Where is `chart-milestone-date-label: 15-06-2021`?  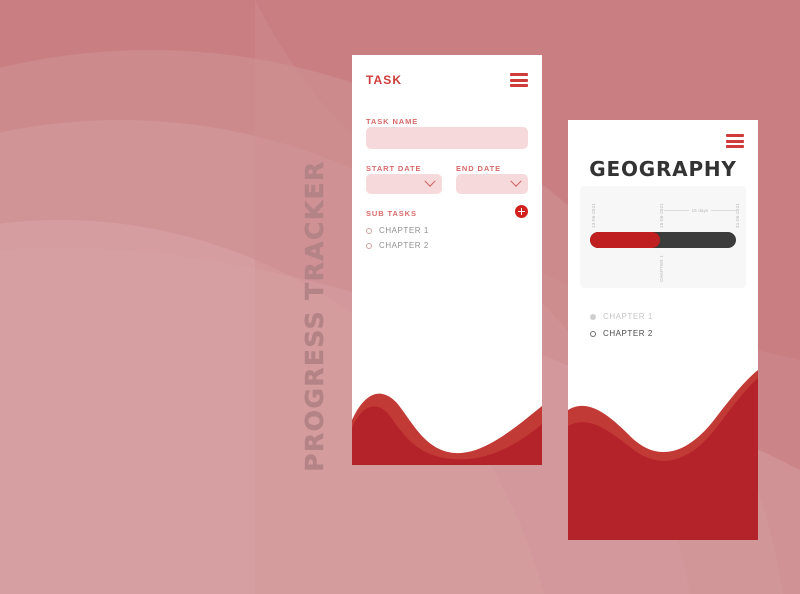 chart-milestone-date-label: 15-06-2021 is located at coordinates (661, 215).